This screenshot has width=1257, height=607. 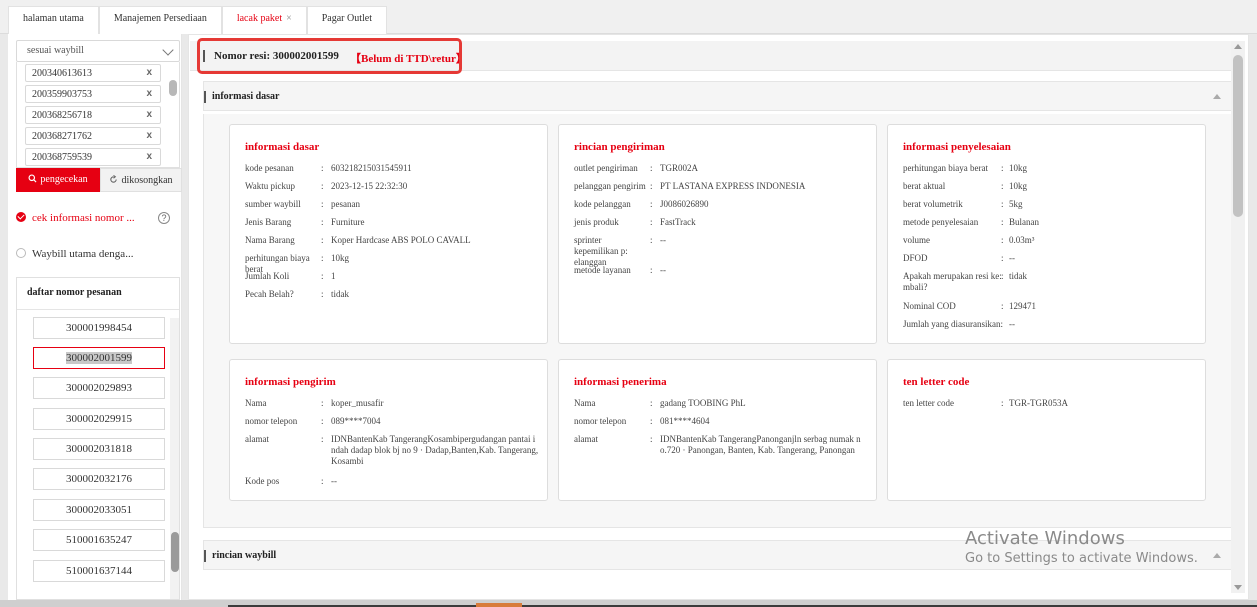 I want to click on order-item: 300002029915, so click(x=99, y=419).